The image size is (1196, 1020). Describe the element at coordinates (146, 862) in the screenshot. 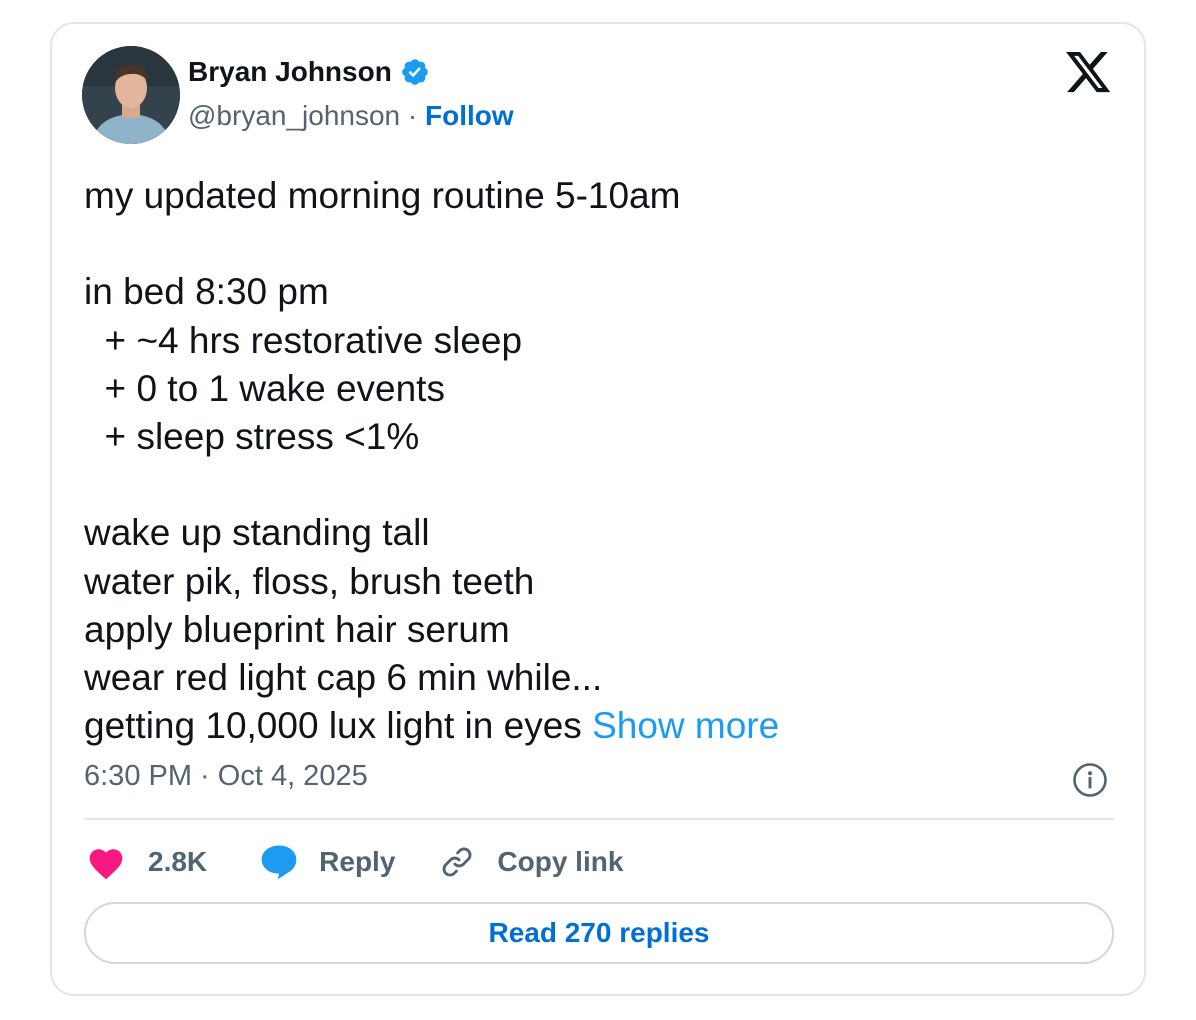

I see `like-button: 2.8K` at that location.